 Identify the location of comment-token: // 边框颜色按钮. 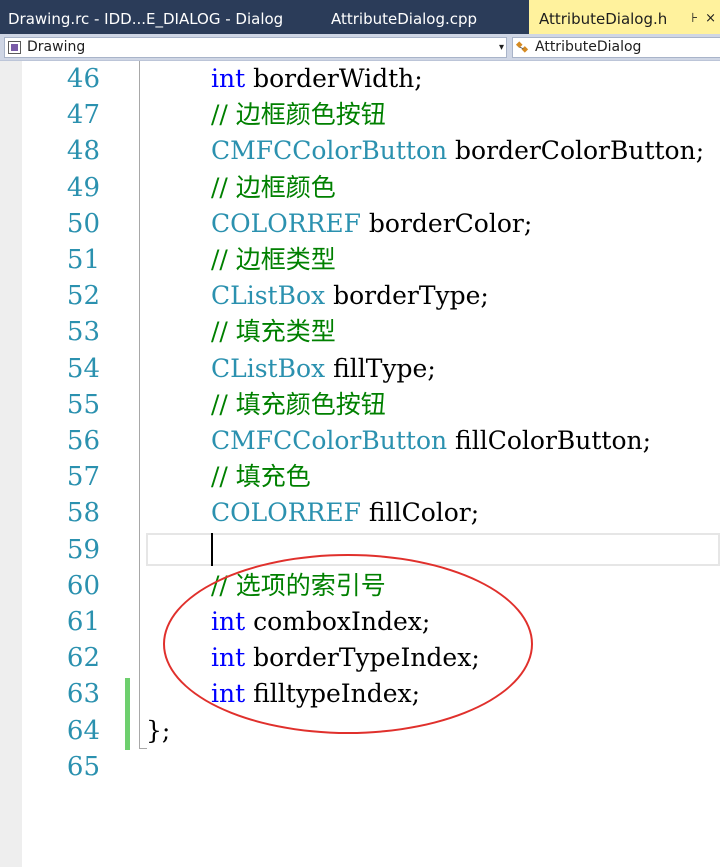
(298, 115).